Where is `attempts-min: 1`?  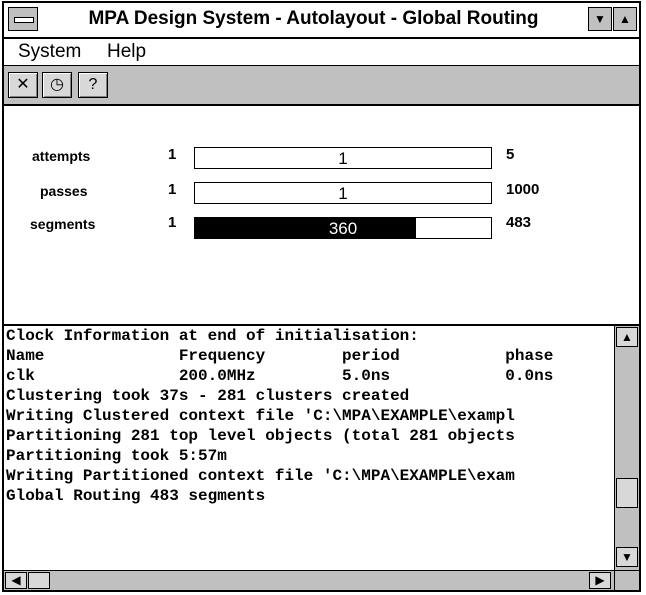
attempts-min: 1 is located at coordinates (172, 154).